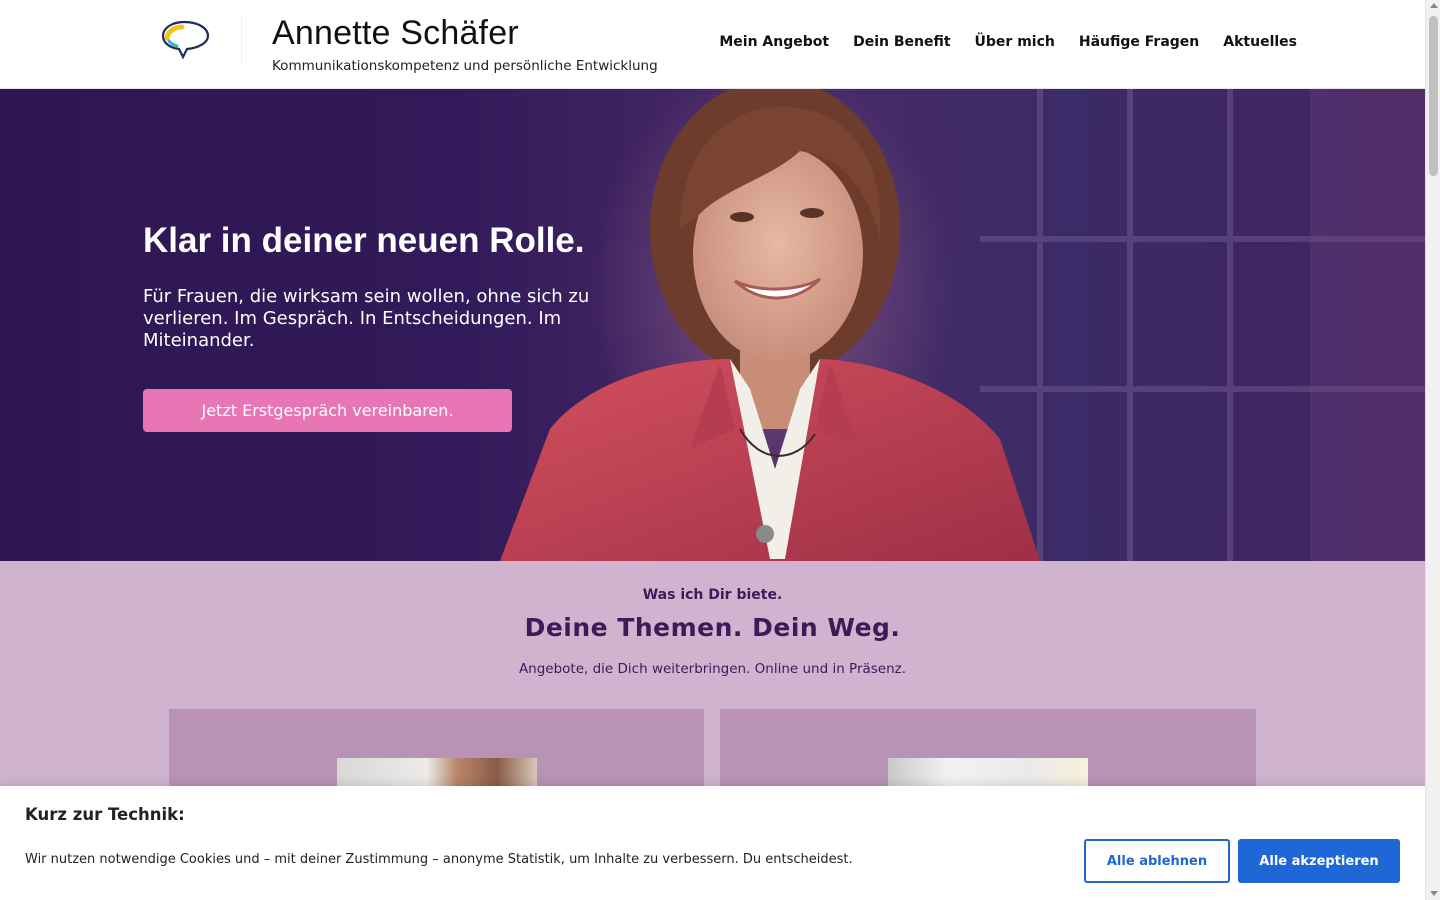  What do you see at coordinates (395, 33) in the screenshot?
I see `brand-title: Annette Schäfer` at bounding box center [395, 33].